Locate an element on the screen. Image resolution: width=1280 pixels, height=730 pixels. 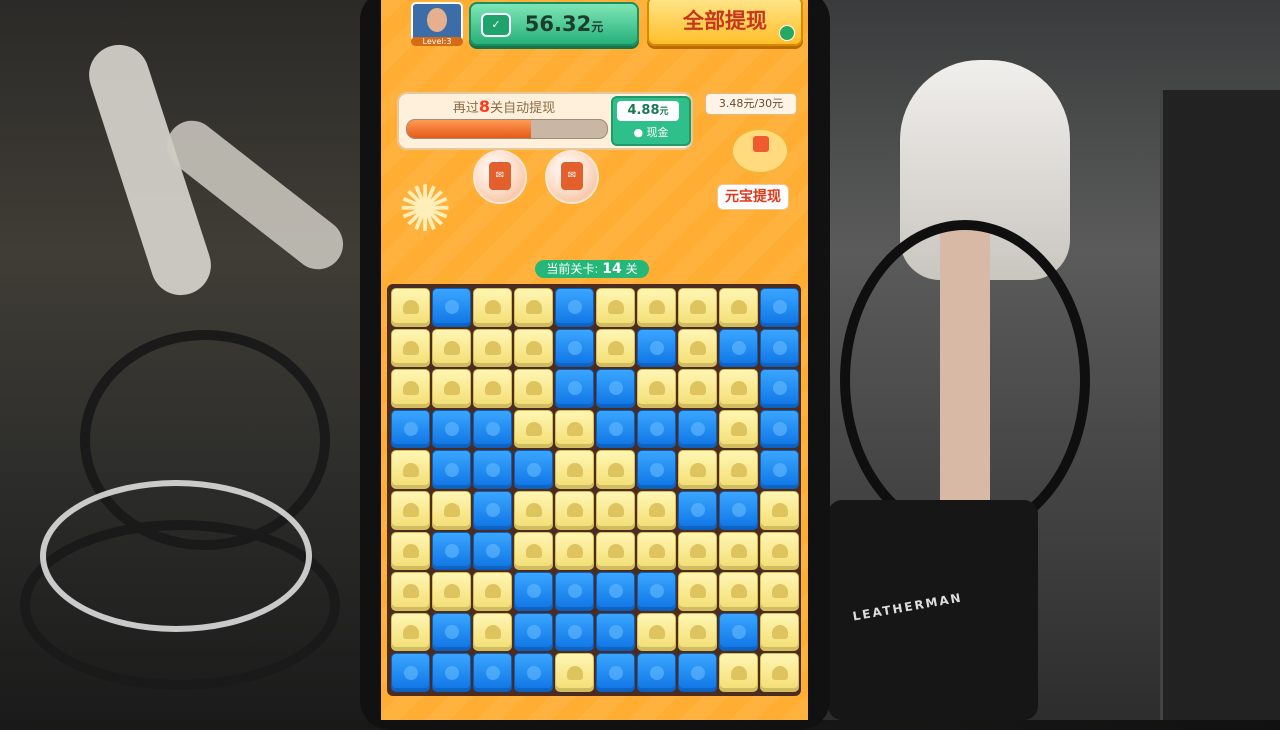
ingot-withdraw-button: 元宝提现 is located at coordinates (753, 197).